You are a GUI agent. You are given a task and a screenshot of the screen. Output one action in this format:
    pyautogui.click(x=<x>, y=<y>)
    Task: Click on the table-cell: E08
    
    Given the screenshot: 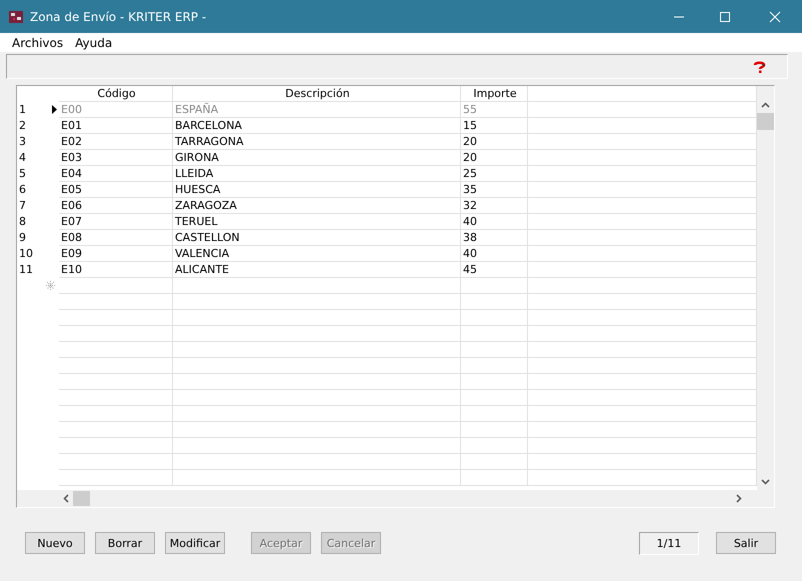 What is the action you would take?
    pyautogui.click(x=116, y=238)
    